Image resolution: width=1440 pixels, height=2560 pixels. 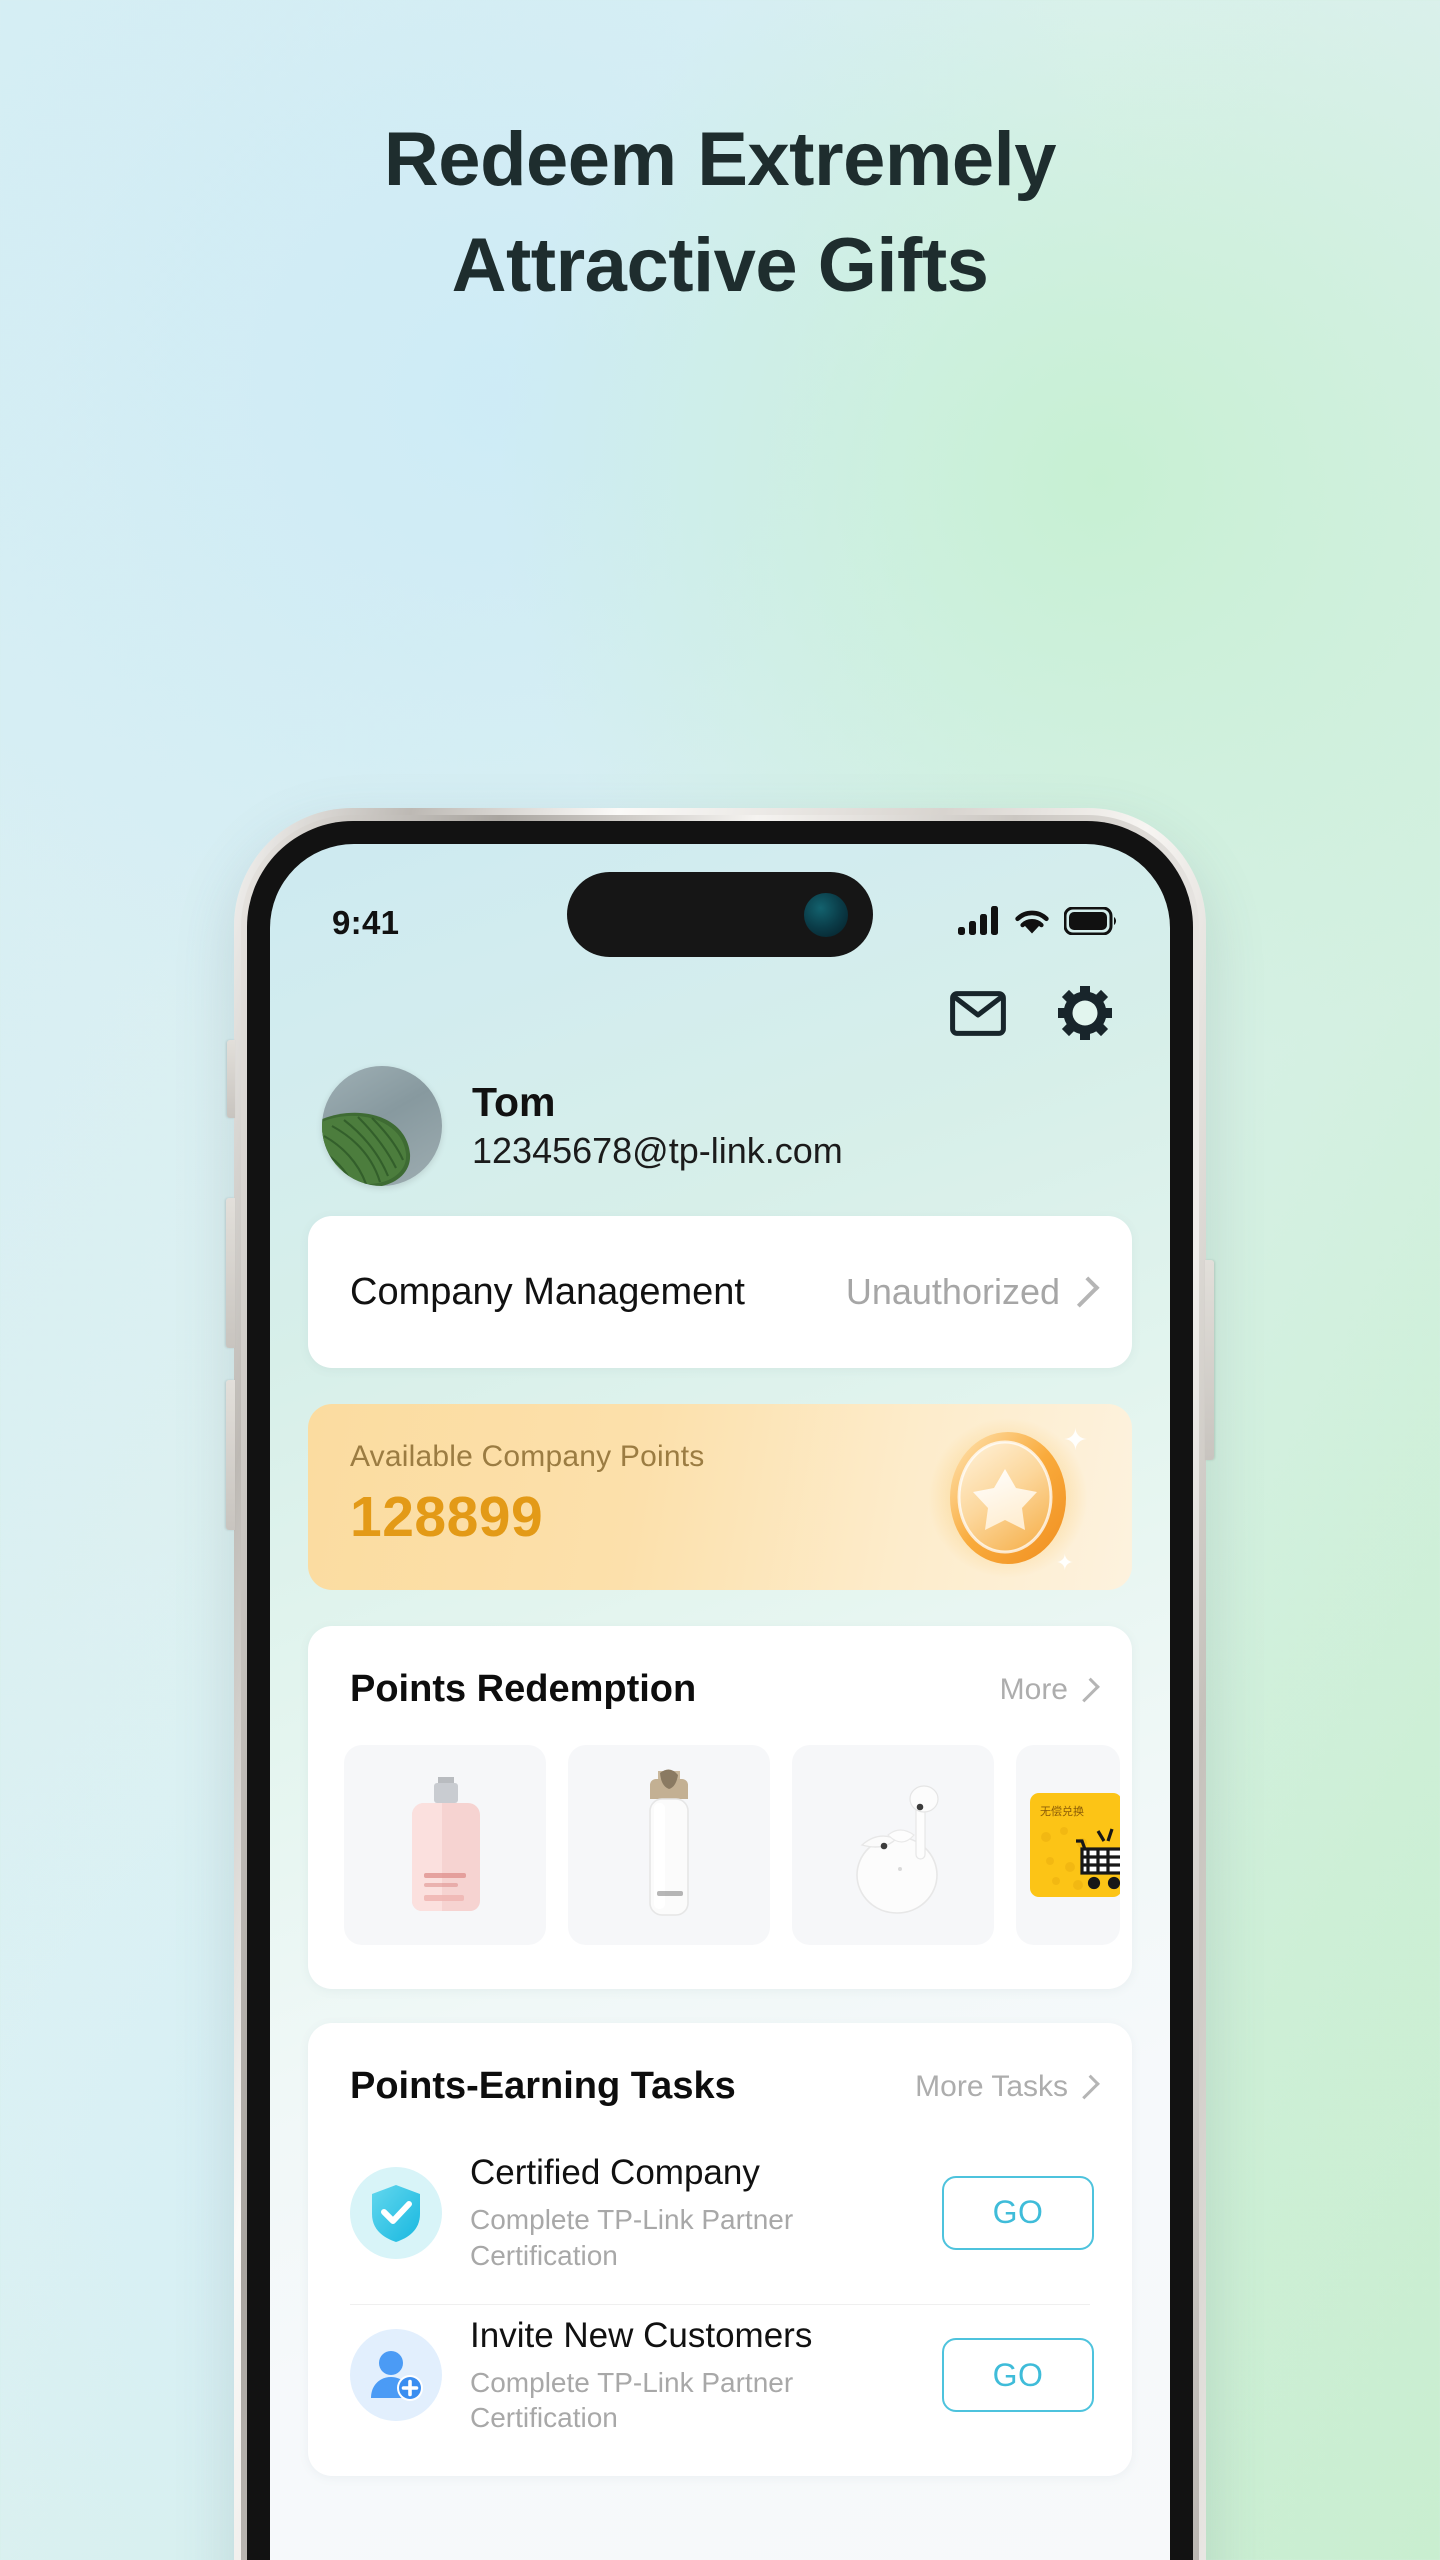 I want to click on status-bar-icons, so click(x=1038, y=923).